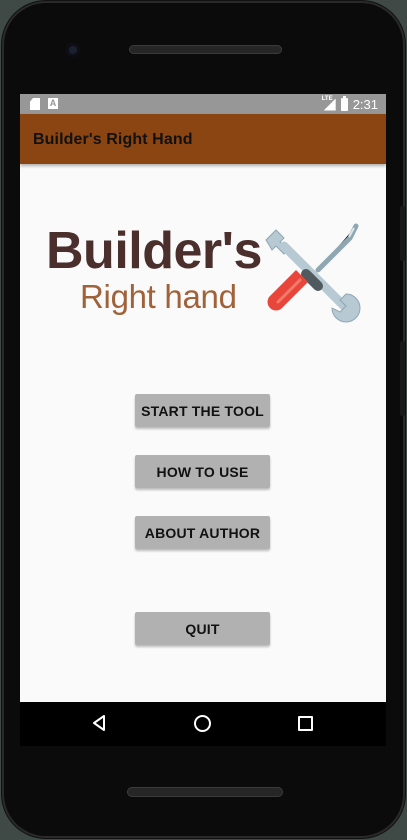 Image resolution: width=407 pixels, height=840 pixels. What do you see at coordinates (202, 410) in the screenshot?
I see `start-tool-button: START THE TOOL` at bounding box center [202, 410].